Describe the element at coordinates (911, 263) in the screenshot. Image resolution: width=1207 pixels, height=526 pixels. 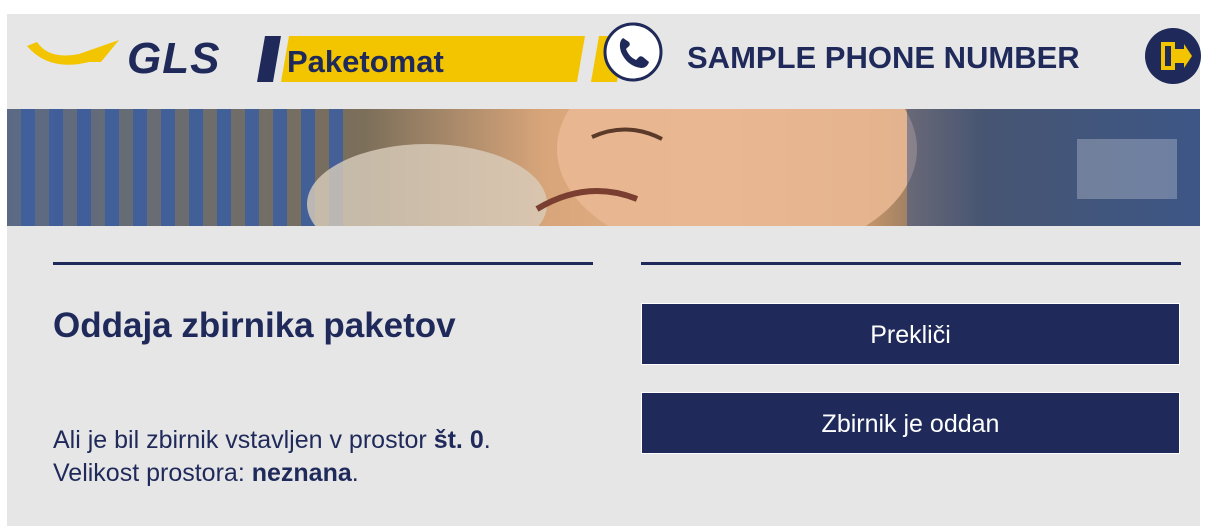
I see `right-divider` at that location.